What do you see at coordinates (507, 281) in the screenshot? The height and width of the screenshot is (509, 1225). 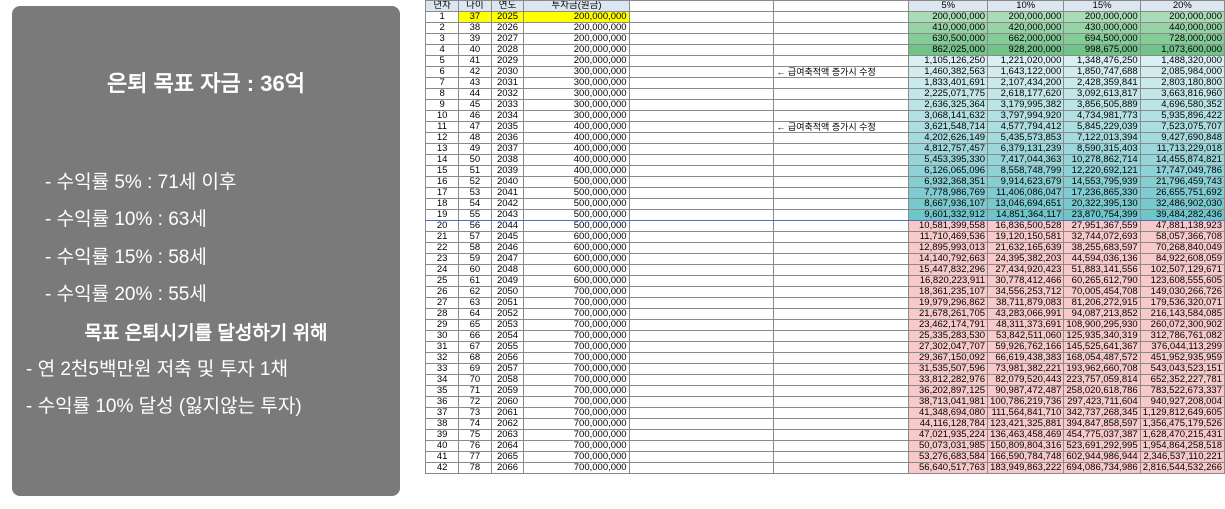 I see `cell-year: 2049` at bounding box center [507, 281].